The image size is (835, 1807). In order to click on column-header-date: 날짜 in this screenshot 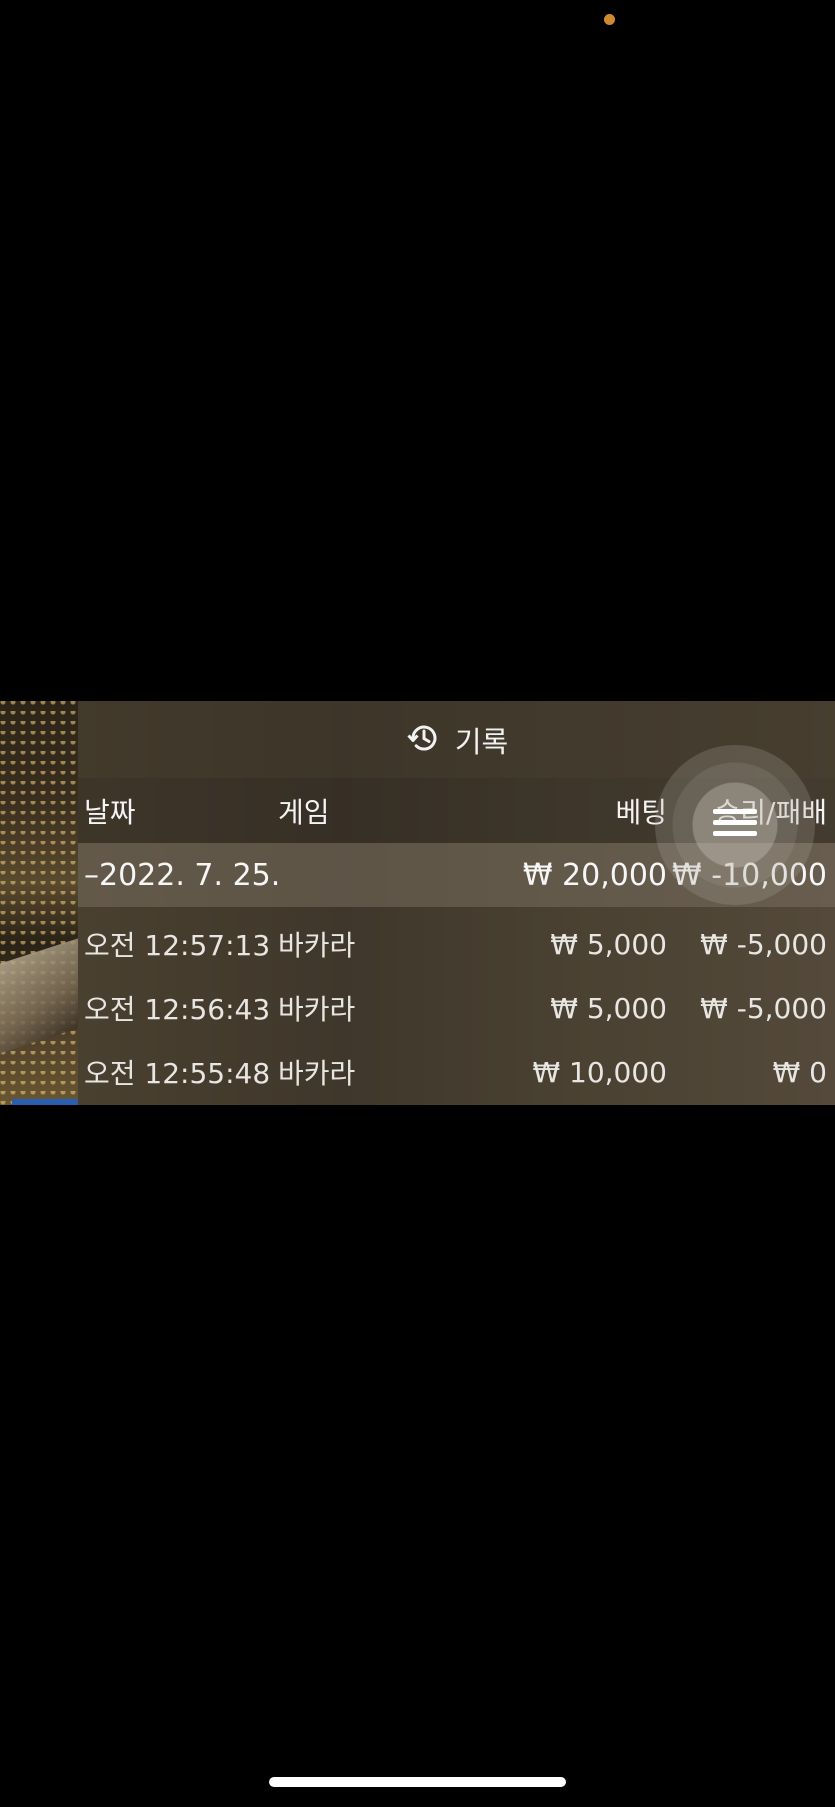, I will do `click(110, 810)`.